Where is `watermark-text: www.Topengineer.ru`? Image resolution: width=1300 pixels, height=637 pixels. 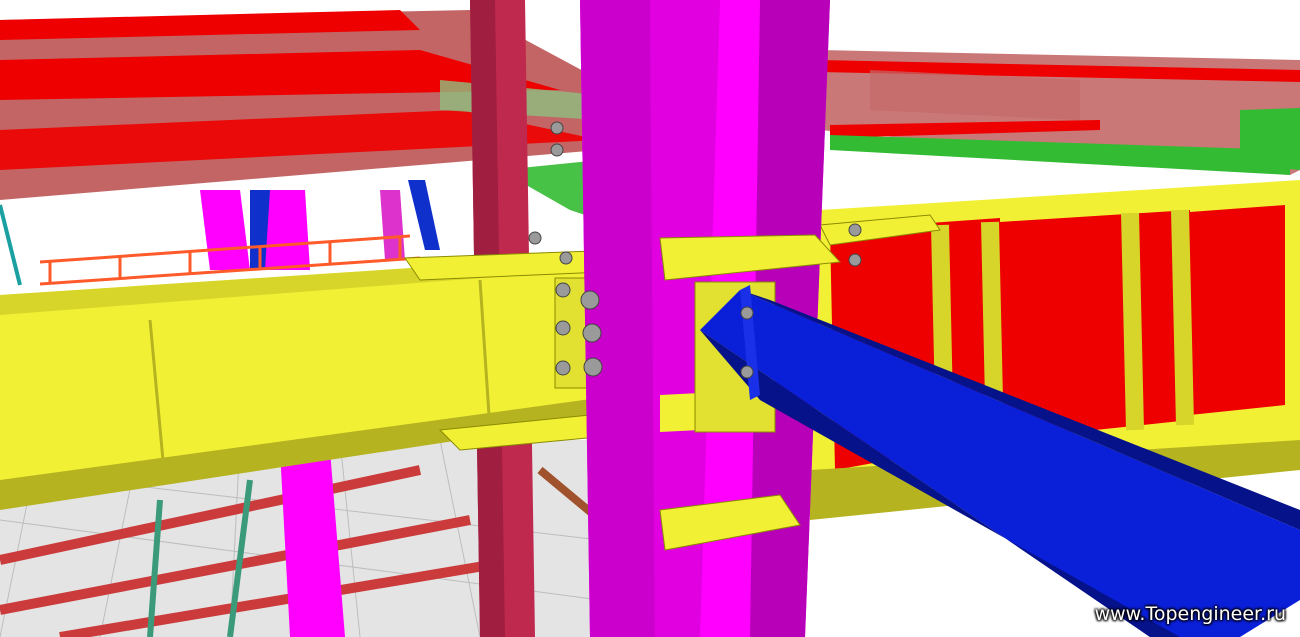
watermark-text: www.Topengineer.ru is located at coordinates (1190, 614).